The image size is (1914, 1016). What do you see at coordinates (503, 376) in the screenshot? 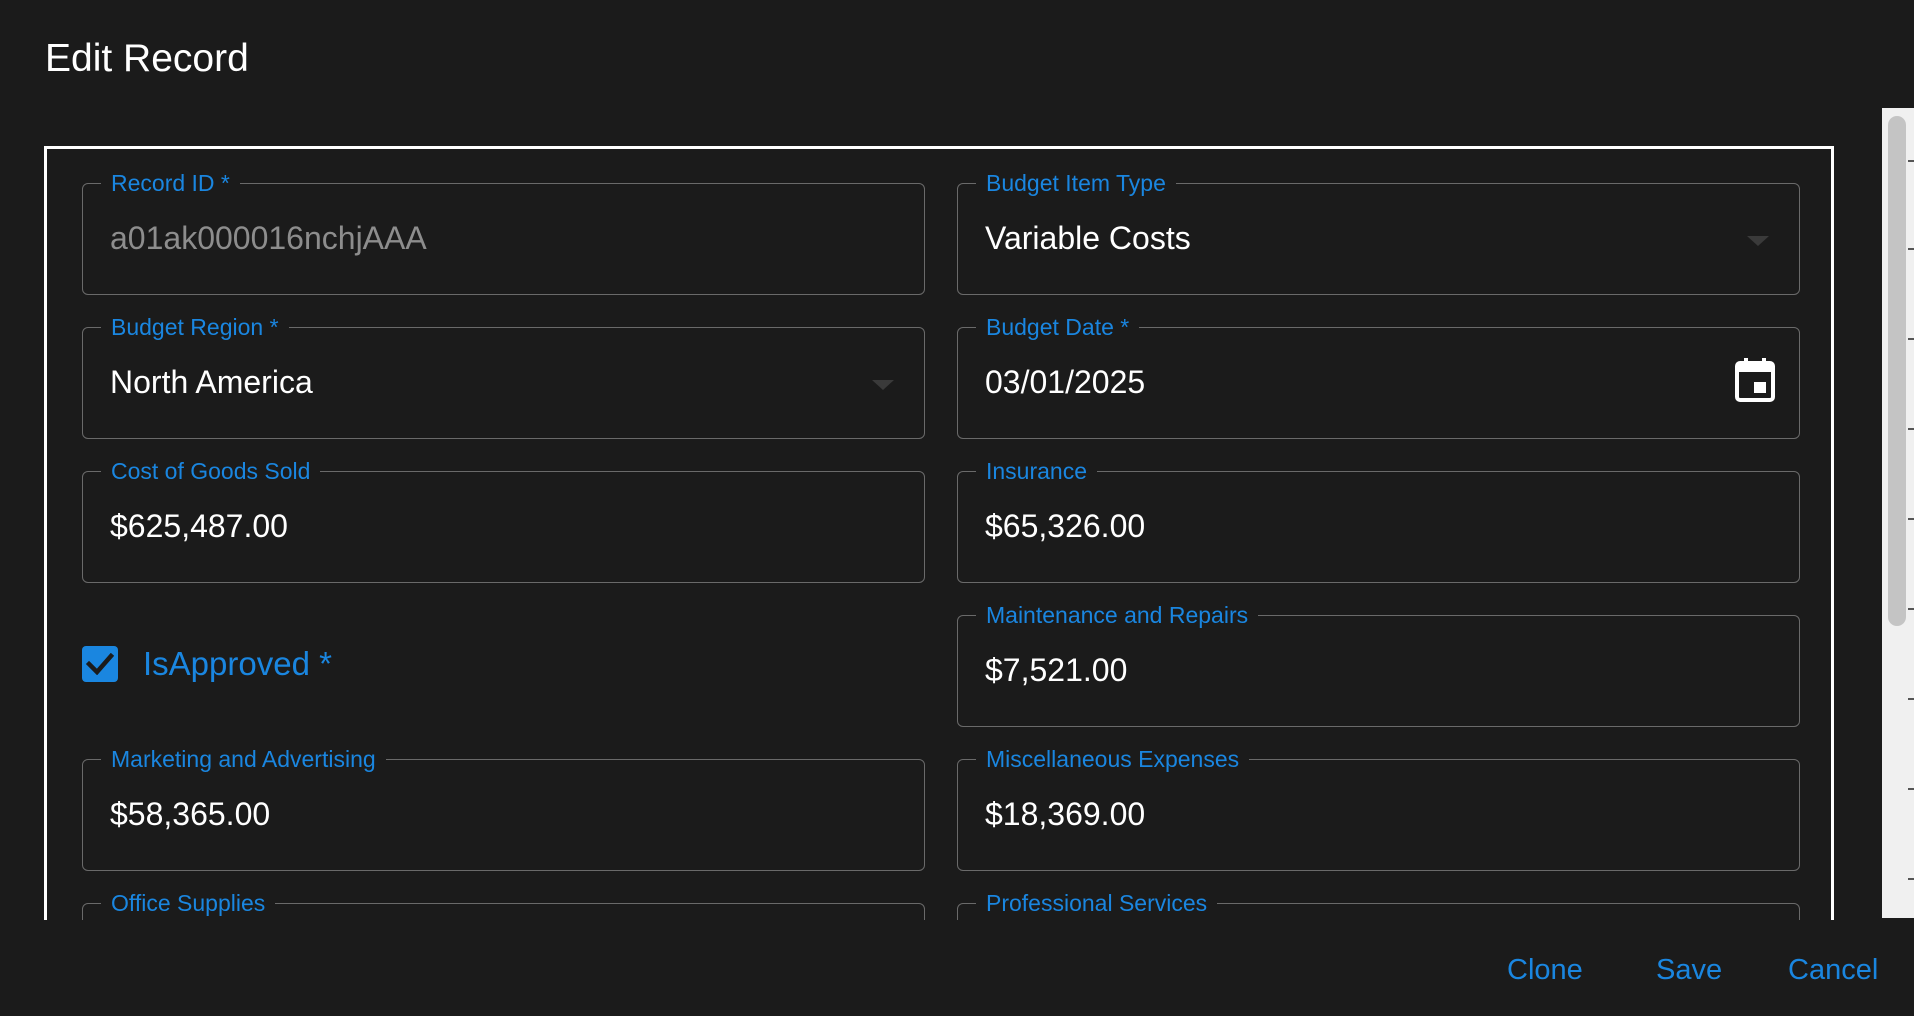
I see `budget-region-select: Budget Region * North America` at bounding box center [503, 376].